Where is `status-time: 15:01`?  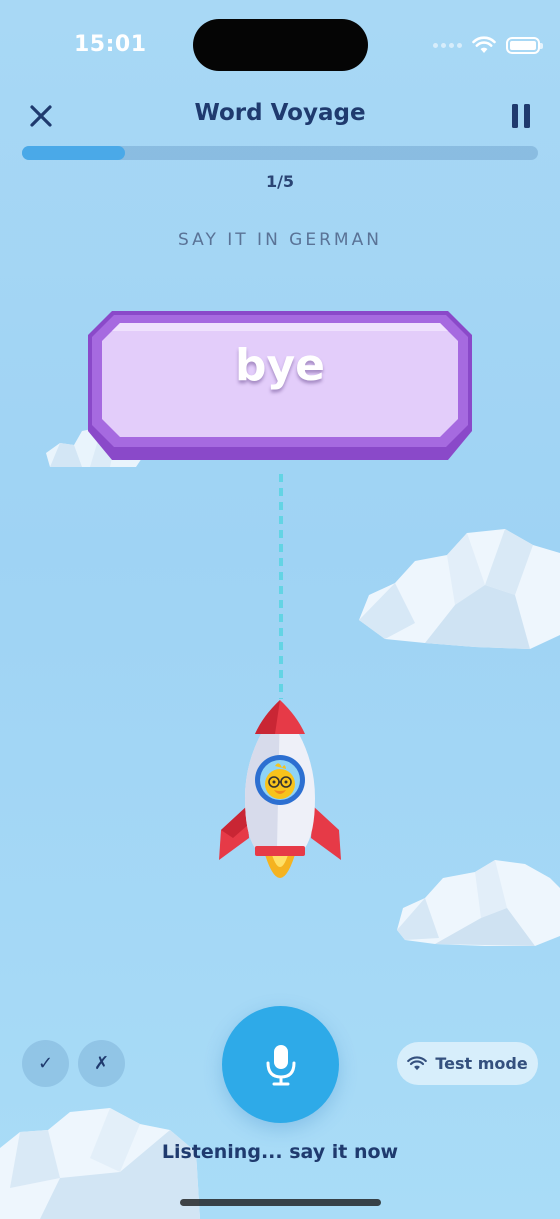 status-time: 15:01 is located at coordinates (110, 44).